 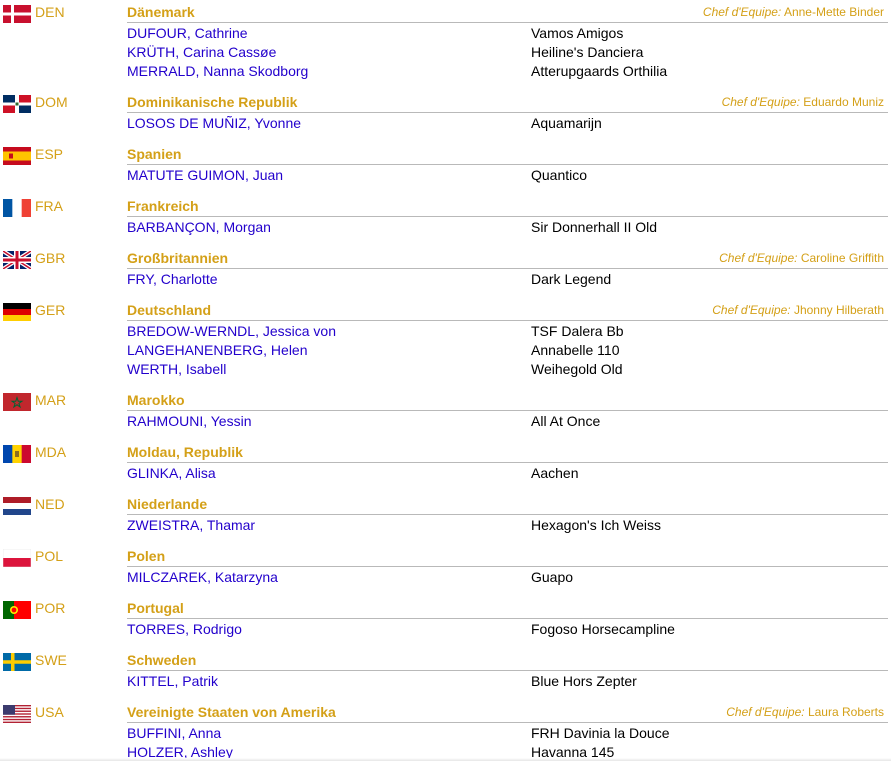 What do you see at coordinates (231, 331) in the screenshot?
I see `rider-link: BREDOW-WERNDL, Jessica von` at bounding box center [231, 331].